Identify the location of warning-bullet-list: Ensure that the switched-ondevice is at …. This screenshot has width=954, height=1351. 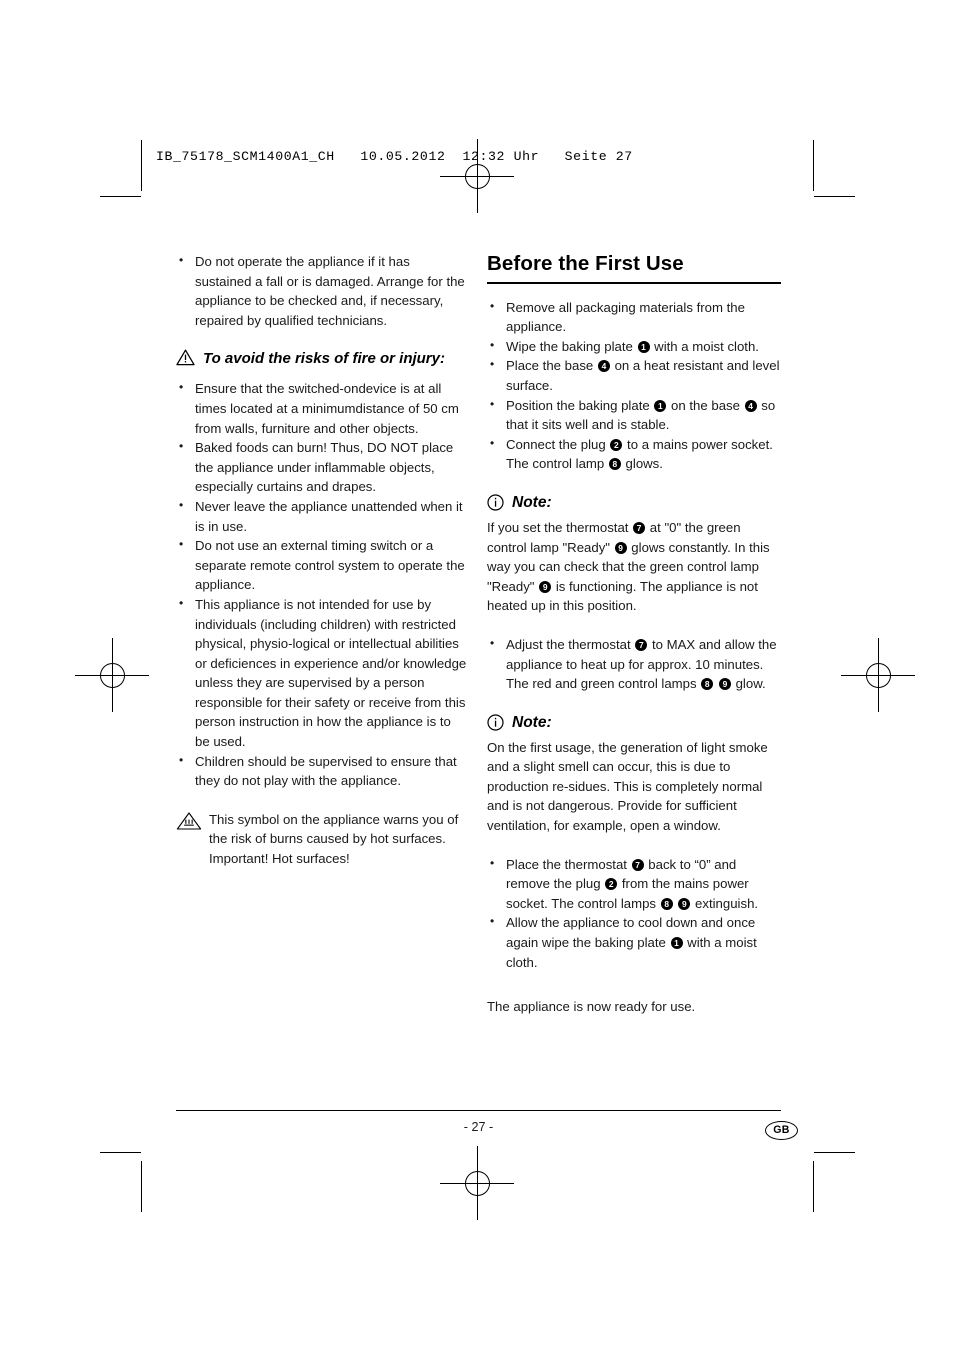
(322, 584).